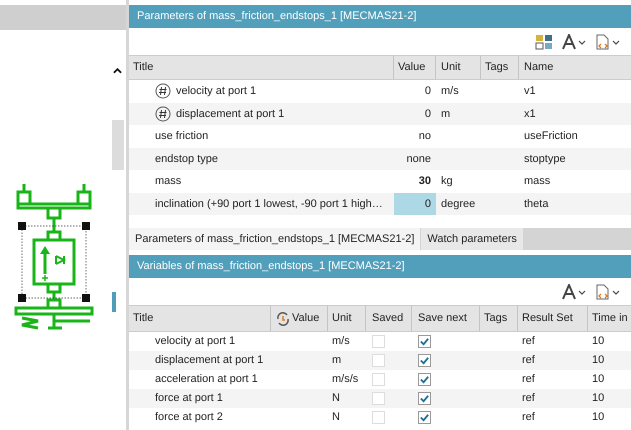 Image resolution: width=631 pixels, height=430 pixels. Describe the element at coordinates (189, 398) in the screenshot. I see `table-cell-text: force at port 1` at that location.